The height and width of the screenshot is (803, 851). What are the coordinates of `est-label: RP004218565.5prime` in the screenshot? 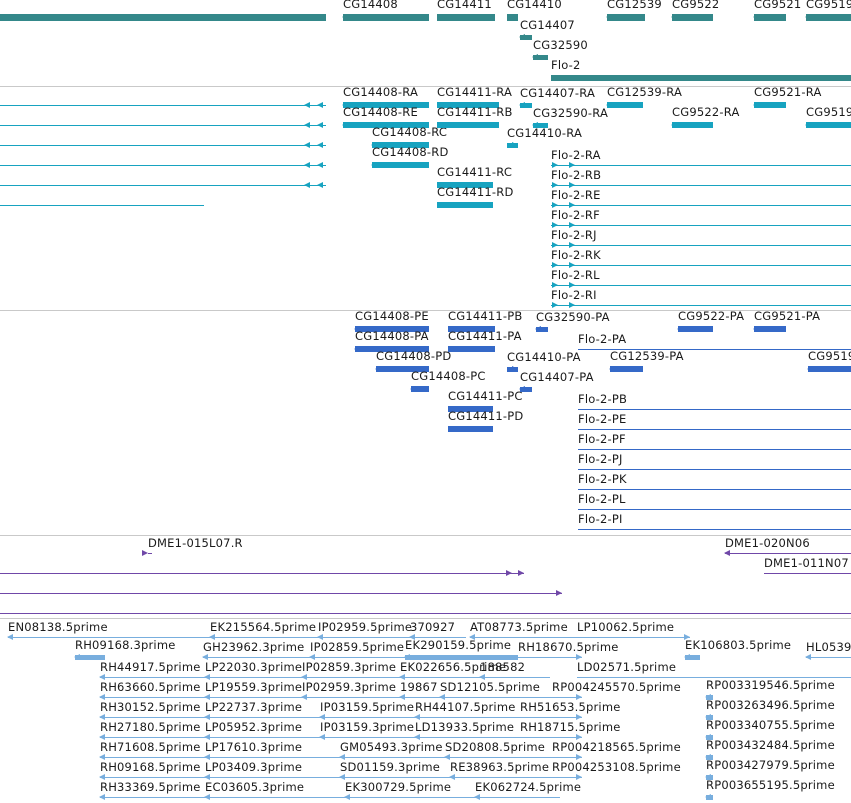 It's located at (616, 747).